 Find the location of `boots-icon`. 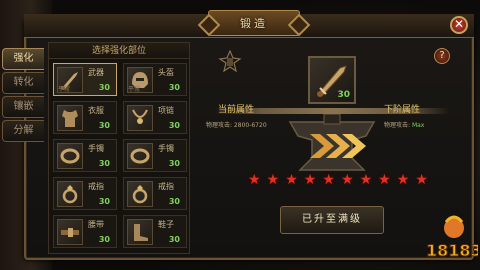

boots-icon is located at coordinates (140, 232).